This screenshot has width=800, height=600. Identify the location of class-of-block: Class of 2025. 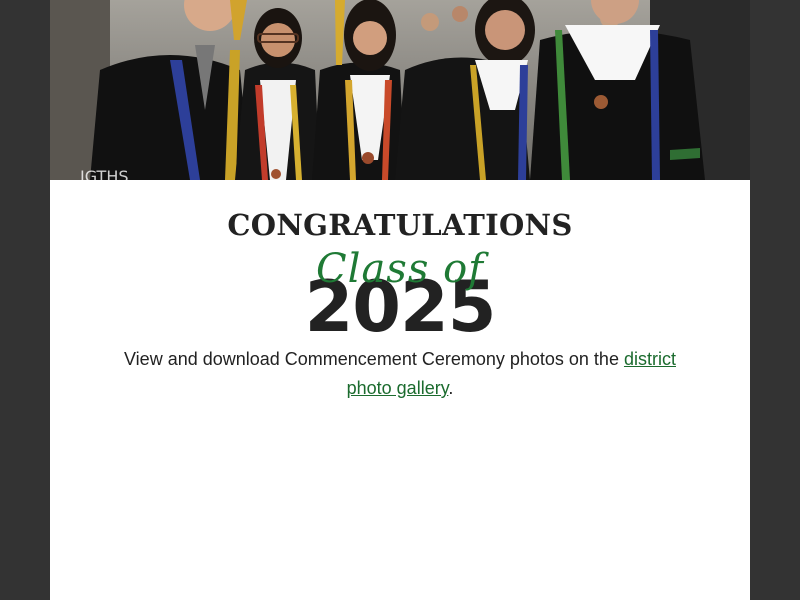
(400, 296).